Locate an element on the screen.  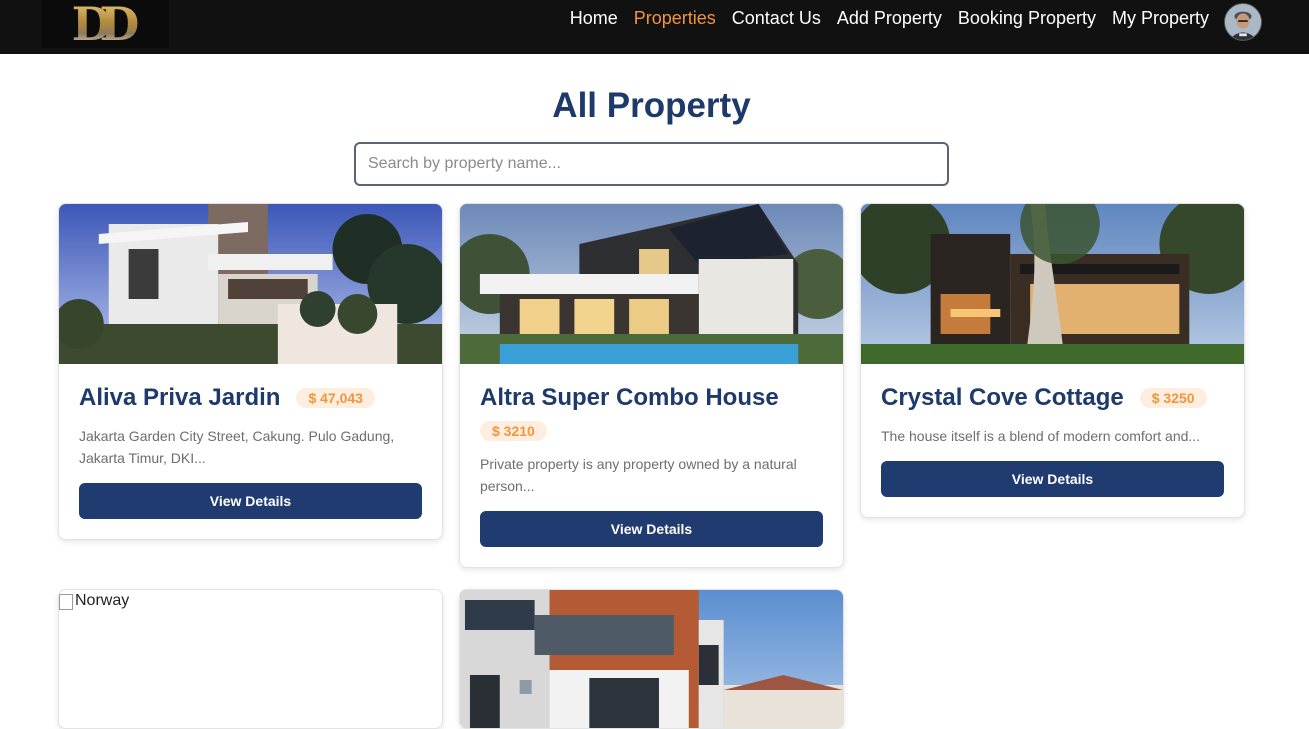
nav-link-home: Home is located at coordinates (594, 18).